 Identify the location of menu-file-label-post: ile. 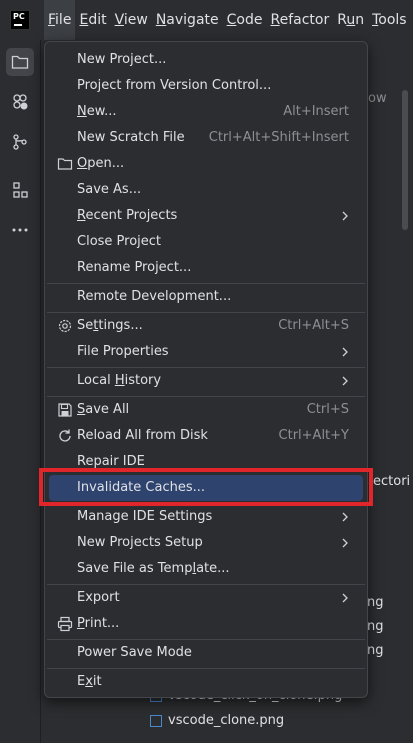
(63, 20).